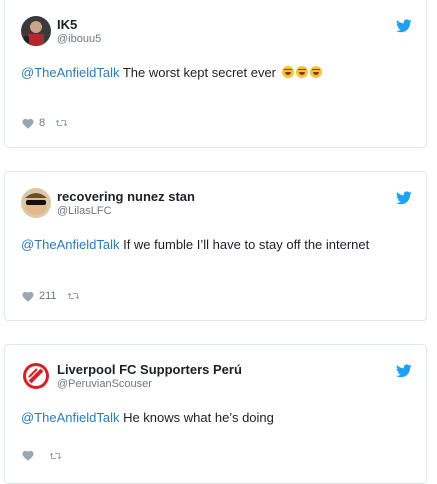  I want to click on tweet-body: The worst kept secret ever, so click(199, 72).